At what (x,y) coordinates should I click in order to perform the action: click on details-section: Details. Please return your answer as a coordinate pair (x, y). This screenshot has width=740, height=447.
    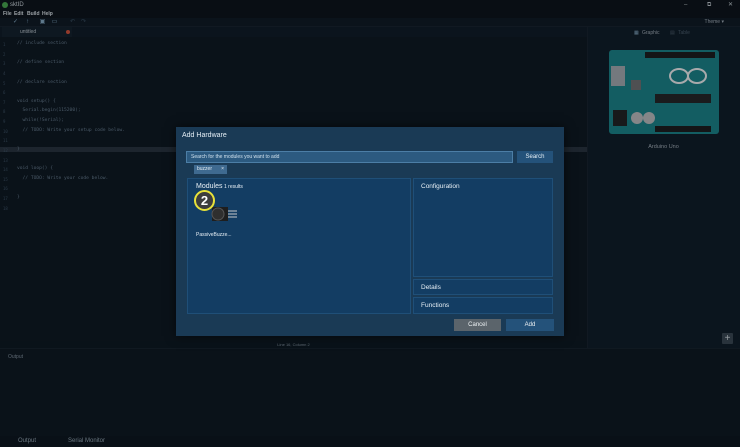
    Looking at the image, I should click on (483, 287).